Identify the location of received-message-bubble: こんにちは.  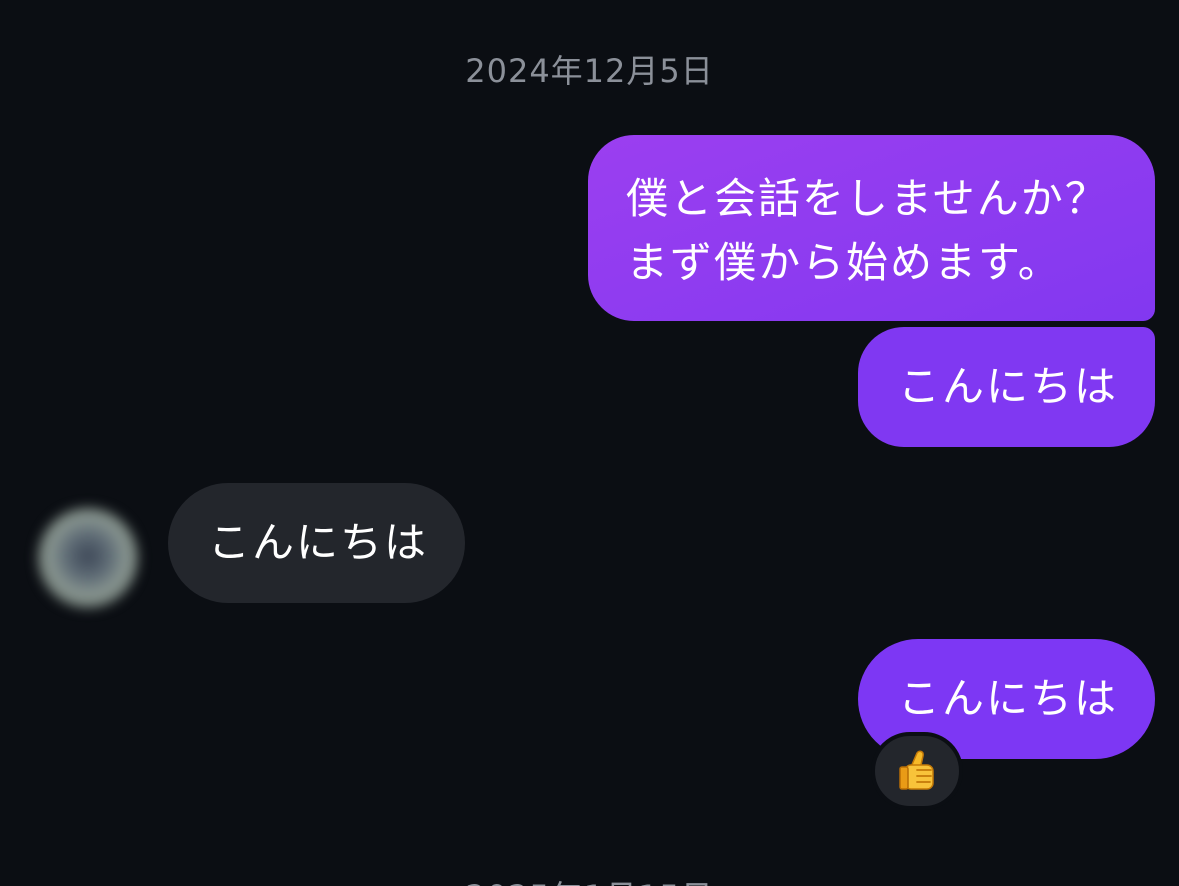
(316, 543).